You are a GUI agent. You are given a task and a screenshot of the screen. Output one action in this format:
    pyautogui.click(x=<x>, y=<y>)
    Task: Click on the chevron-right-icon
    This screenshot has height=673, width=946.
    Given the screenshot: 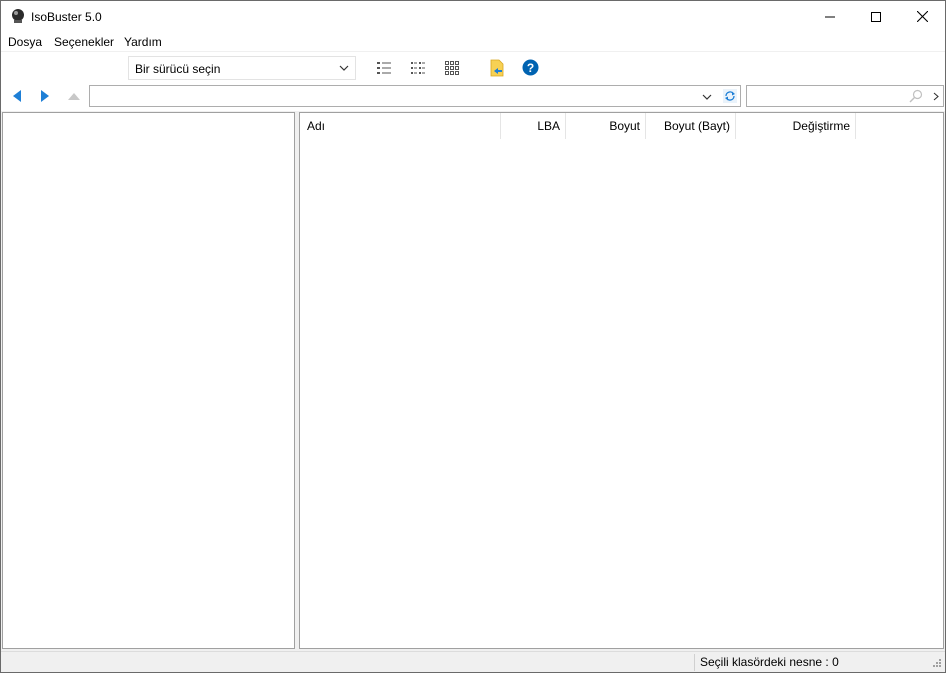 What is the action you would take?
    pyautogui.click(x=936, y=96)
    